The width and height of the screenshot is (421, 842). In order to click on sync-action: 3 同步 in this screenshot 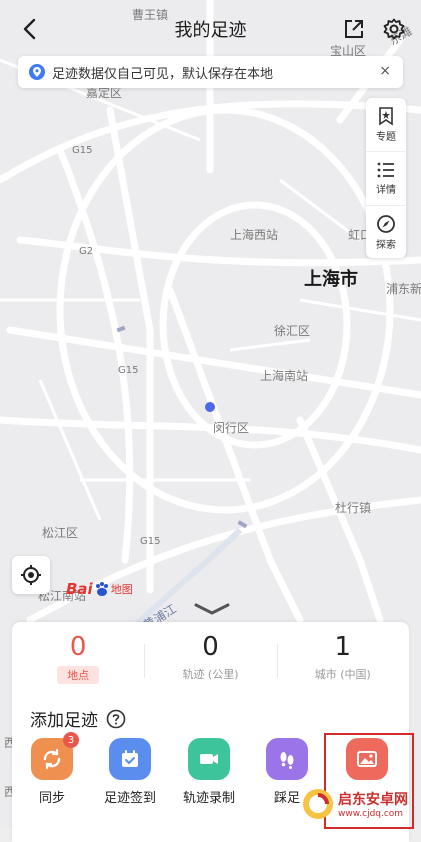, I will do `click(52, 769)`.